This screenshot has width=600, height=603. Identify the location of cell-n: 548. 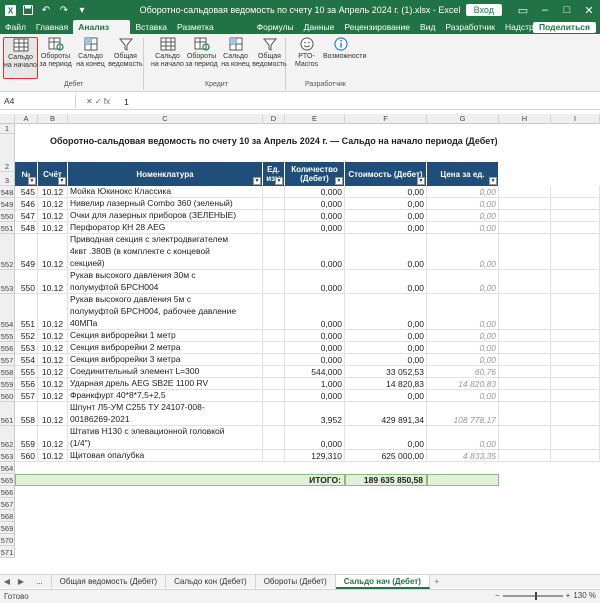
(26, 228).